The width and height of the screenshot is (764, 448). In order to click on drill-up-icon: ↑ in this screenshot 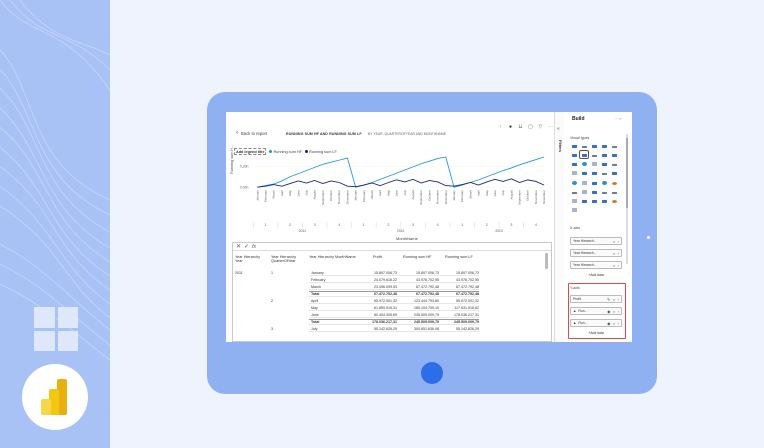, I will do `click(500, 127)`.